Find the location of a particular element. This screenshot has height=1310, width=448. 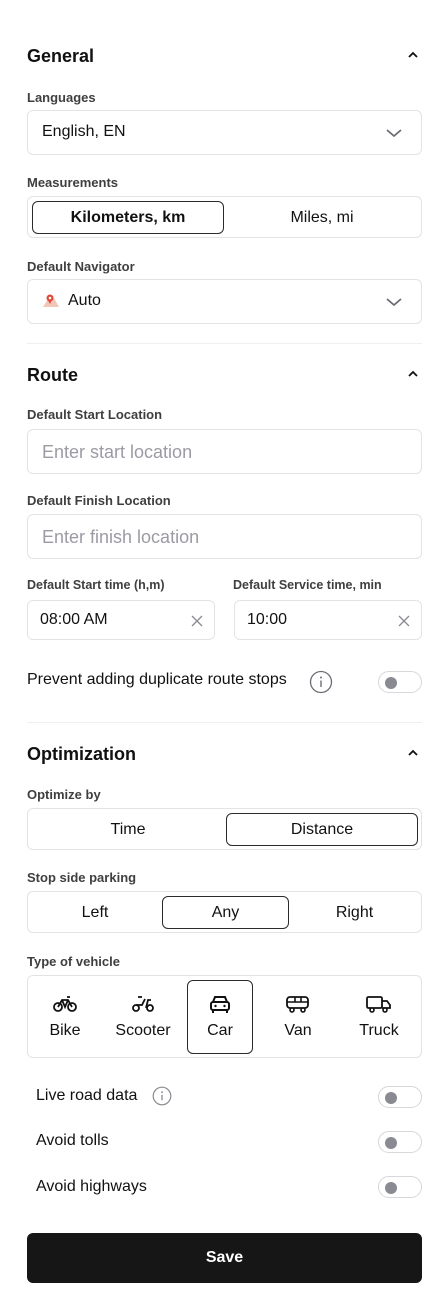

measurements-segmented-control: Kilometers, km Miles, mi is located at coordinates (224, 217).